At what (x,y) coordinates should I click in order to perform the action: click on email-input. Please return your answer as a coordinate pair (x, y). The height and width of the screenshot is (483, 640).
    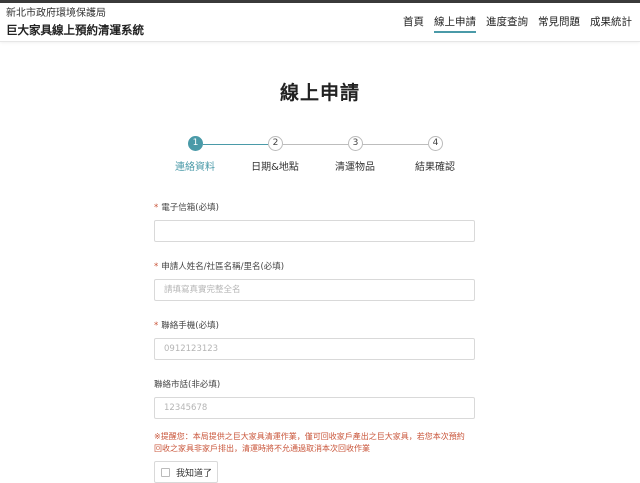
    Looking at the image, I should click on (314, 231).